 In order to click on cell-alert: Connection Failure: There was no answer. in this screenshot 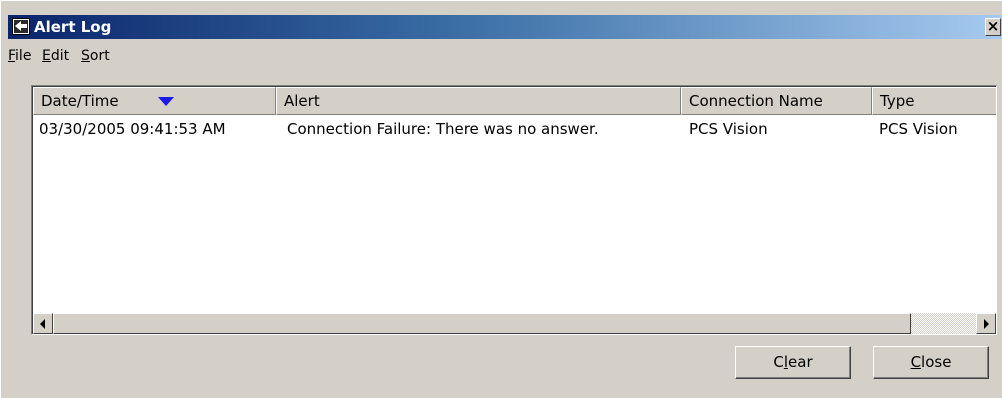, I will do `click(443, 129)`.